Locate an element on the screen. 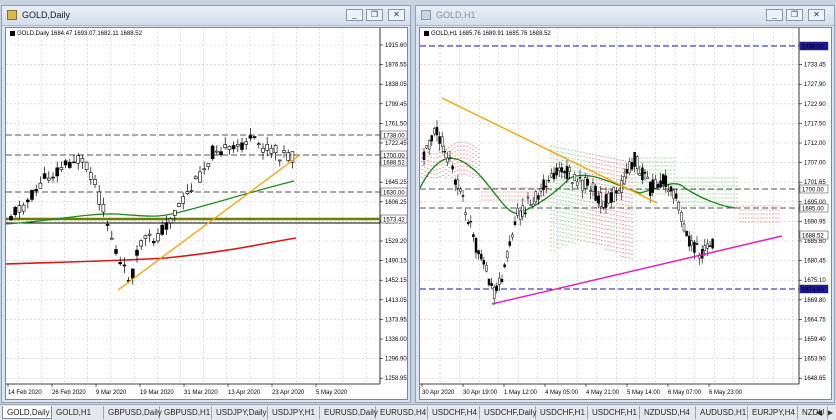  gold-daily-titlebar: GOLD,Daily _ ❐ ✕ is located at coordinates (206, 16).